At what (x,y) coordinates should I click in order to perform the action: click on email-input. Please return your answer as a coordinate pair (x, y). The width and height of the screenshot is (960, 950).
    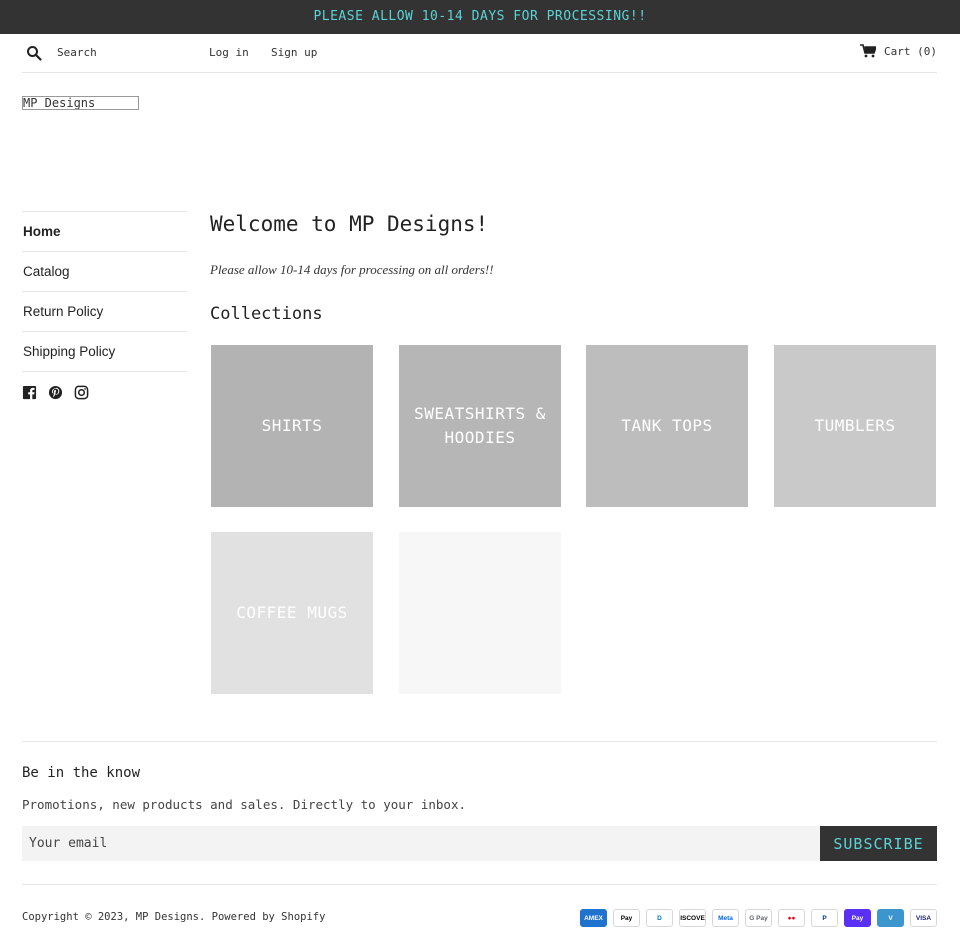
    Looking at the image, I should click on (421, 843).